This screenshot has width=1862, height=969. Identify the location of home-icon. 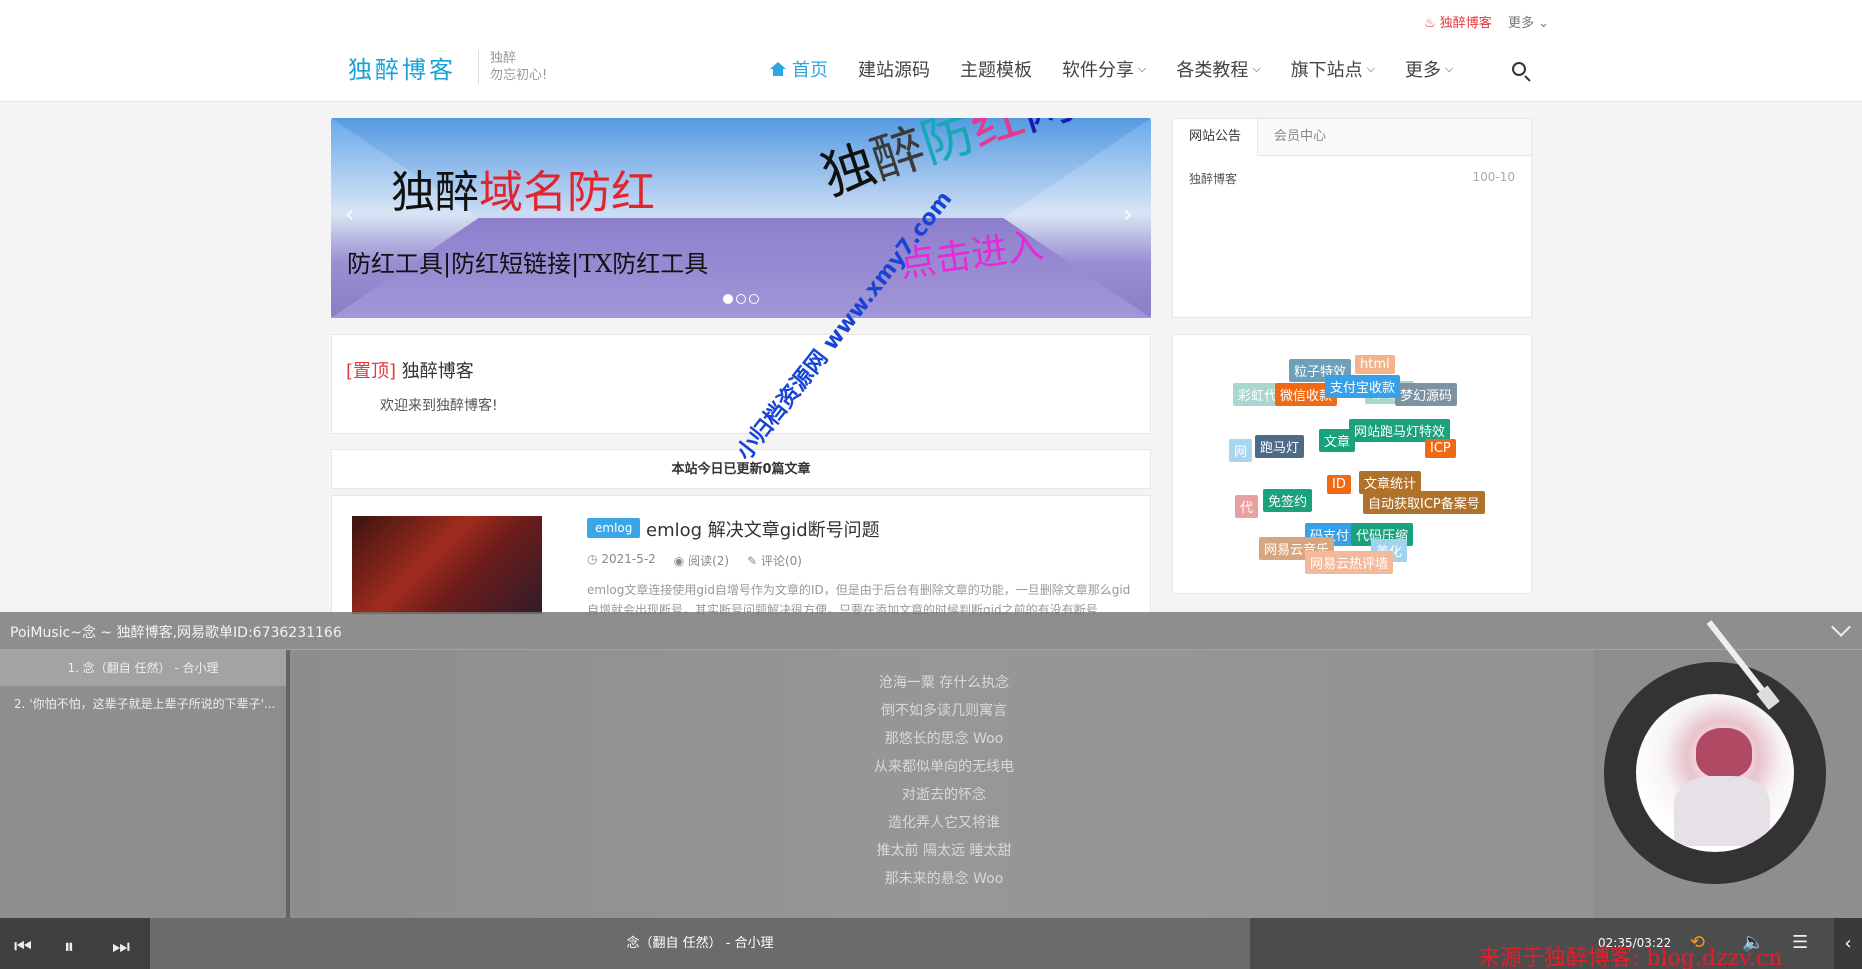
(778, 69).